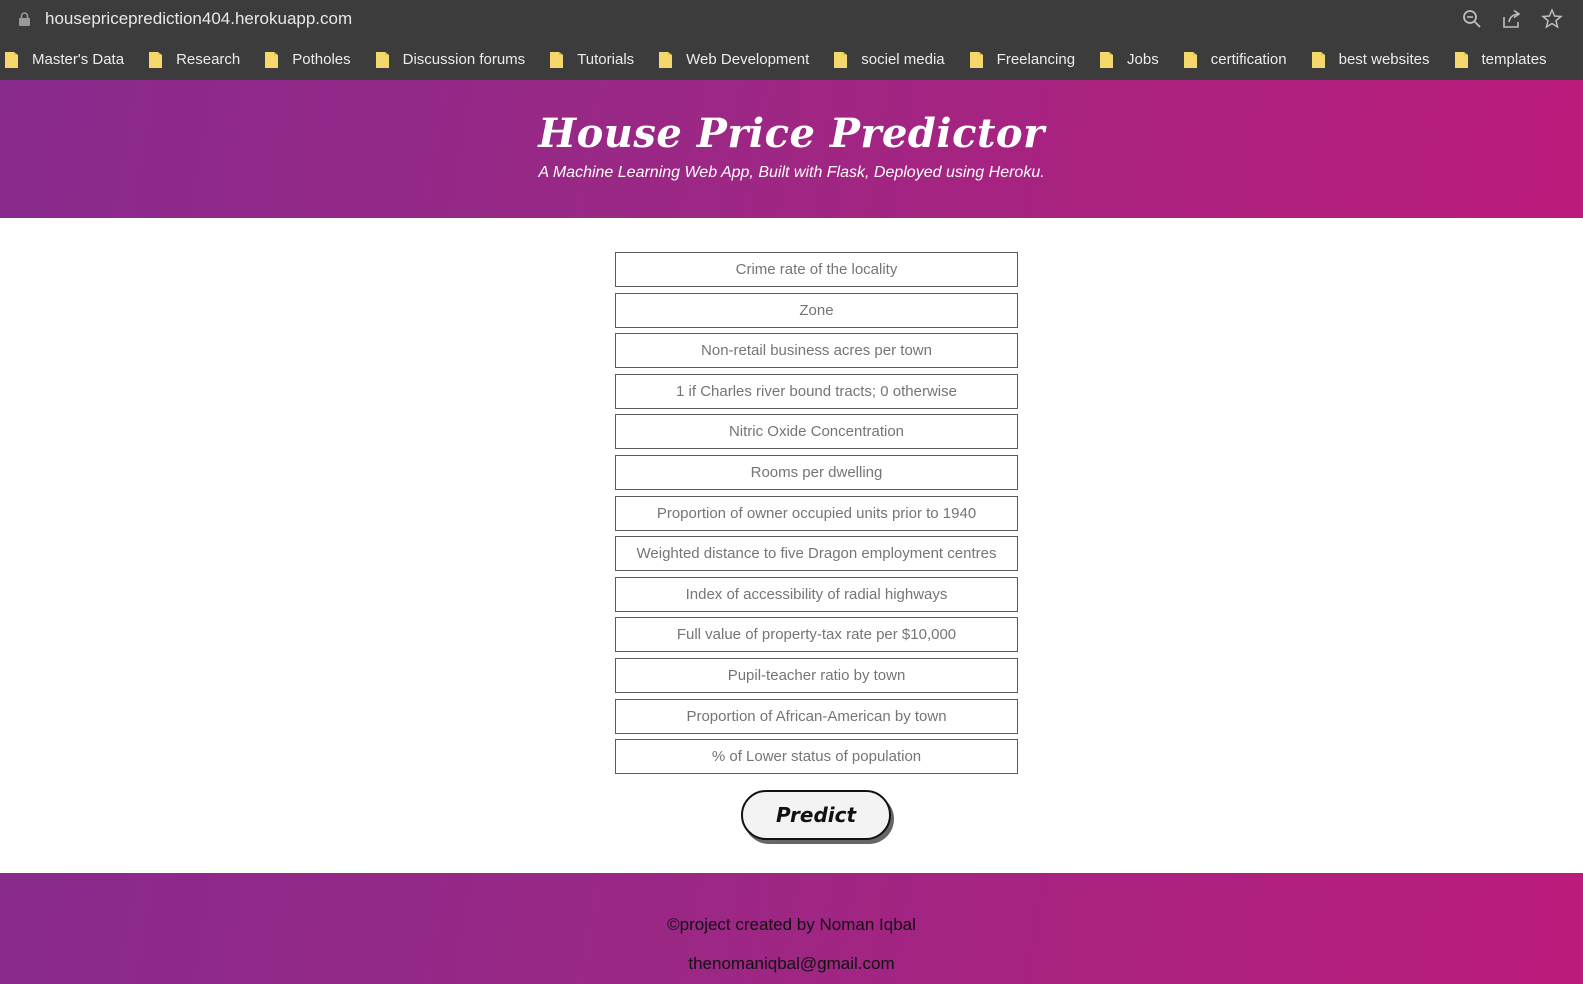  Describe the element at coordinates (1036, 59) in the screenshot. I see `bookmark-label: Freelancing` at that location.